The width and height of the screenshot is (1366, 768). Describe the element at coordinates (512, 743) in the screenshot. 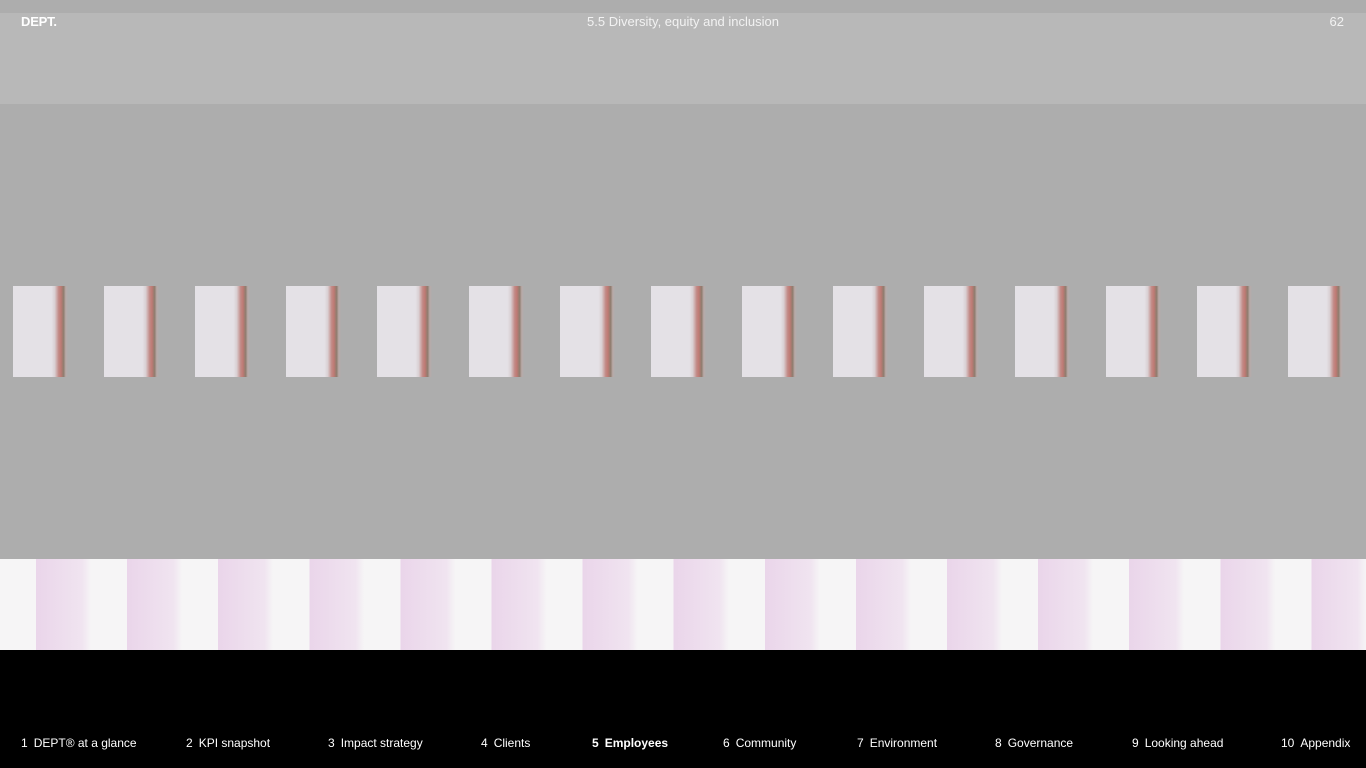

I see `nav-item-label: Clients` at that location.